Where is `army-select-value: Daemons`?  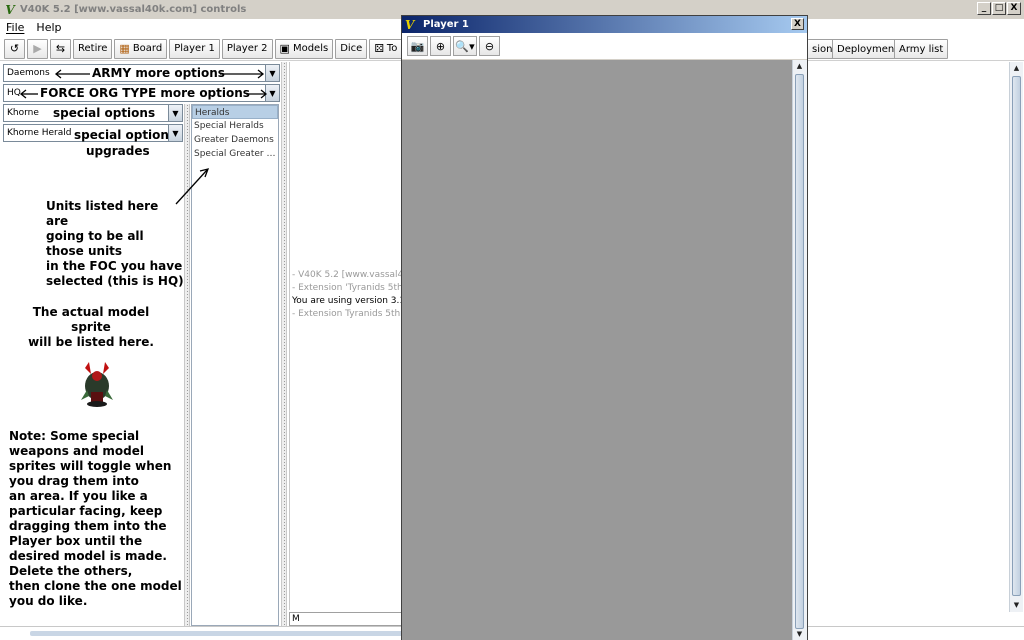
army-select-value: Daemons is located at coordinates (28, 73).